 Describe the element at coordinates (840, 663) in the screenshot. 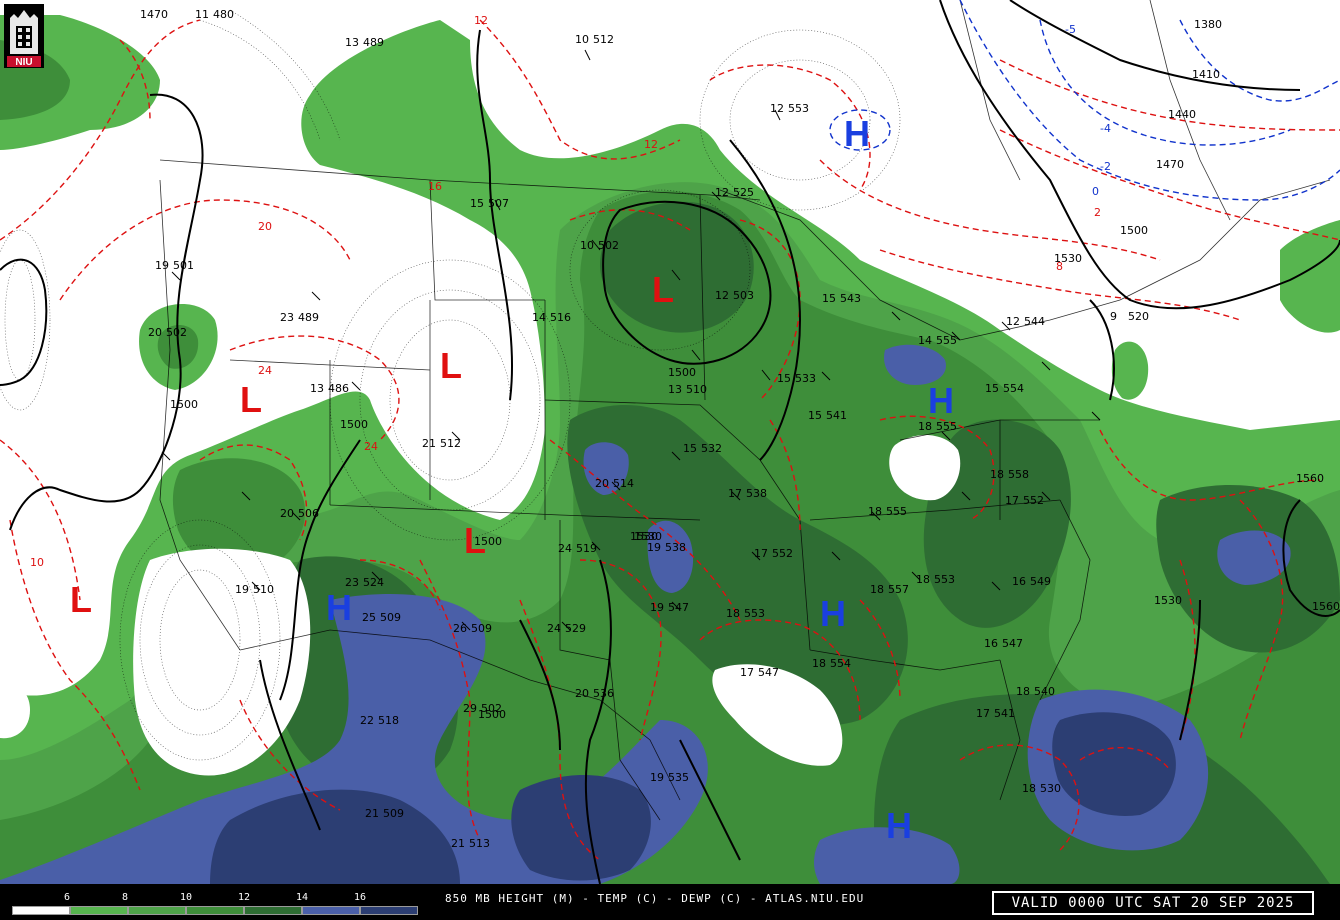

I see `station-height: 554` at that location.